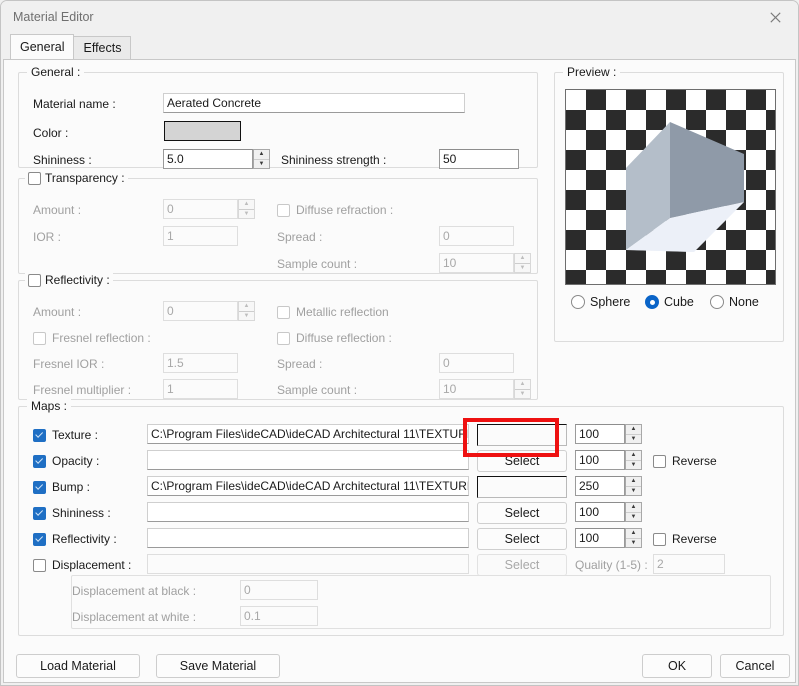  Describe the element at coordinates (34, 178) in the screenshot. I see `transparency-checkbox` at that location.